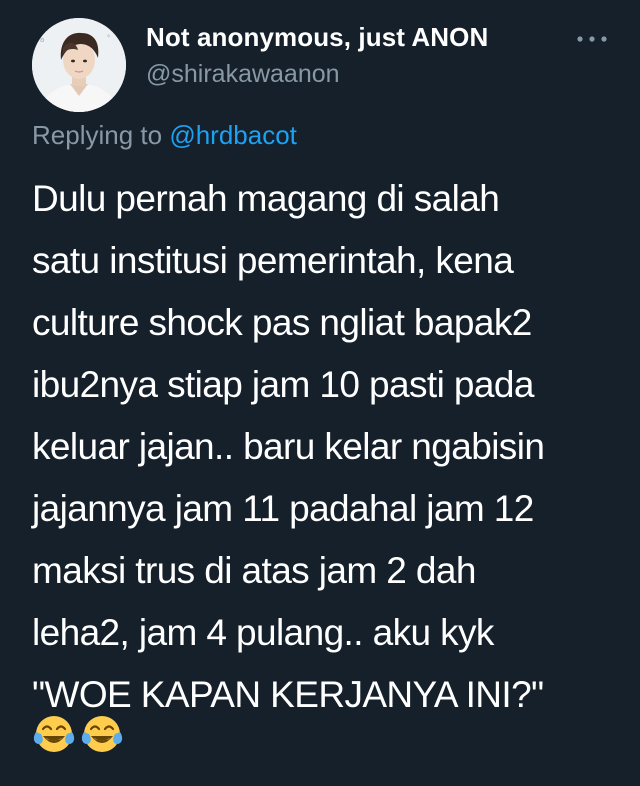  I want to click on svg-text: ʚ, so click(42, 40).